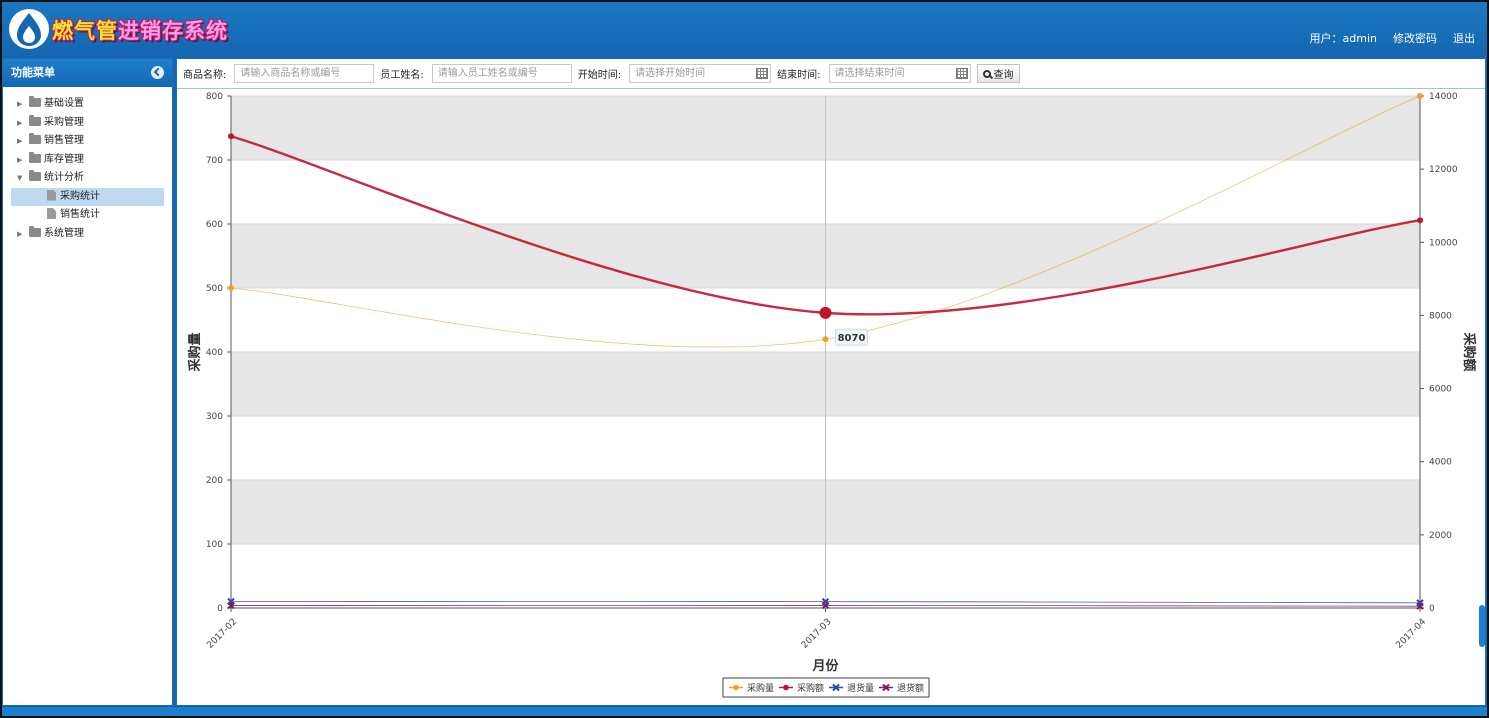  What do you see at coordinates (1440, 316) in the screenshot?
I see `y-tick-label-right: 8000` at bounding box center [1440, 316].